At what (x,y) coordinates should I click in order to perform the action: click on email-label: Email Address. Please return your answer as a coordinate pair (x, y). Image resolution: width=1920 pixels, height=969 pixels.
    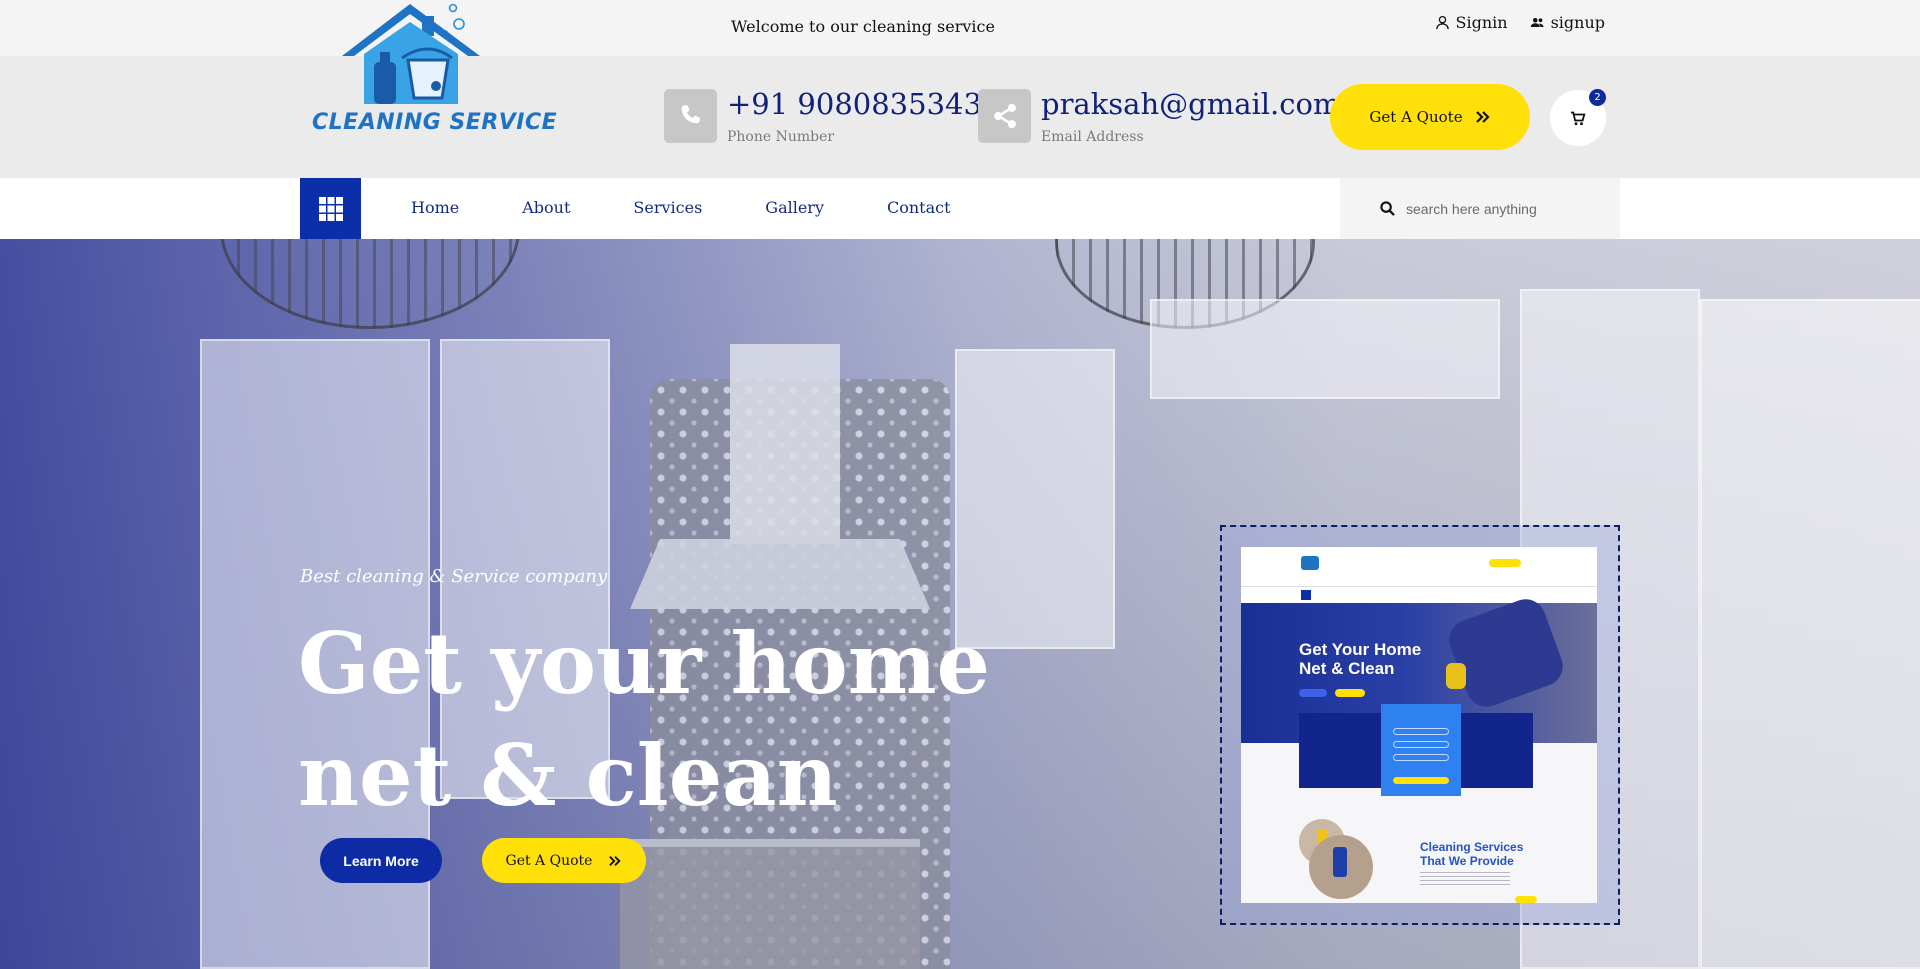
    Looking at the image, I should click on (1092, 137).